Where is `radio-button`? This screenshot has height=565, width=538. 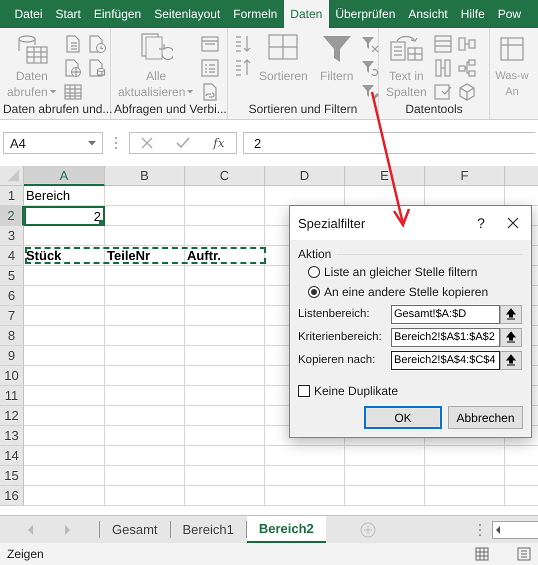
radio-button is located at coordinates (314, 292).